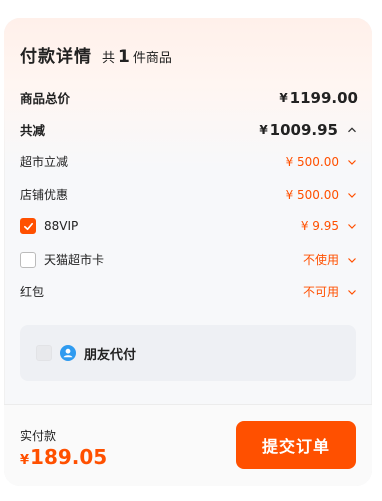 This screenshot has width=382, height=501. I want to click on vip-checkbox, so click(28, 226).